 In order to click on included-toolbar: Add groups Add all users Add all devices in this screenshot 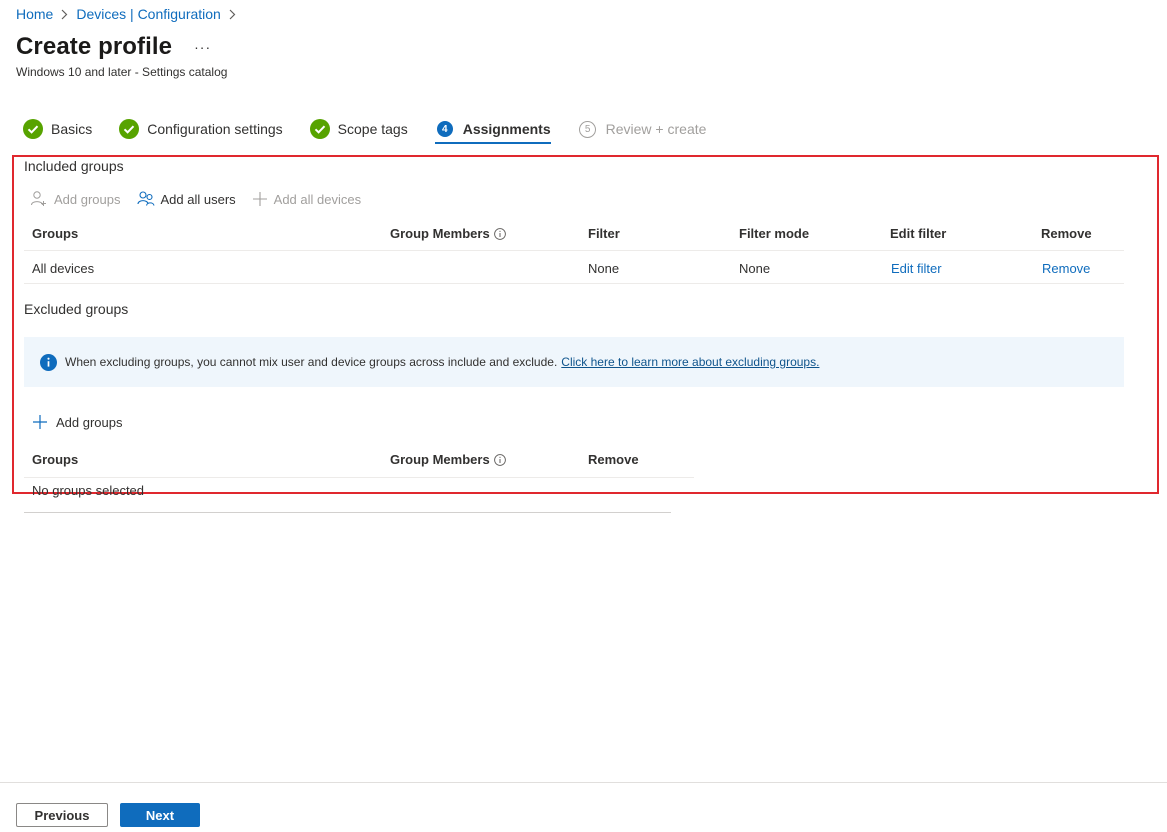, I will do `click(203, 199)`.